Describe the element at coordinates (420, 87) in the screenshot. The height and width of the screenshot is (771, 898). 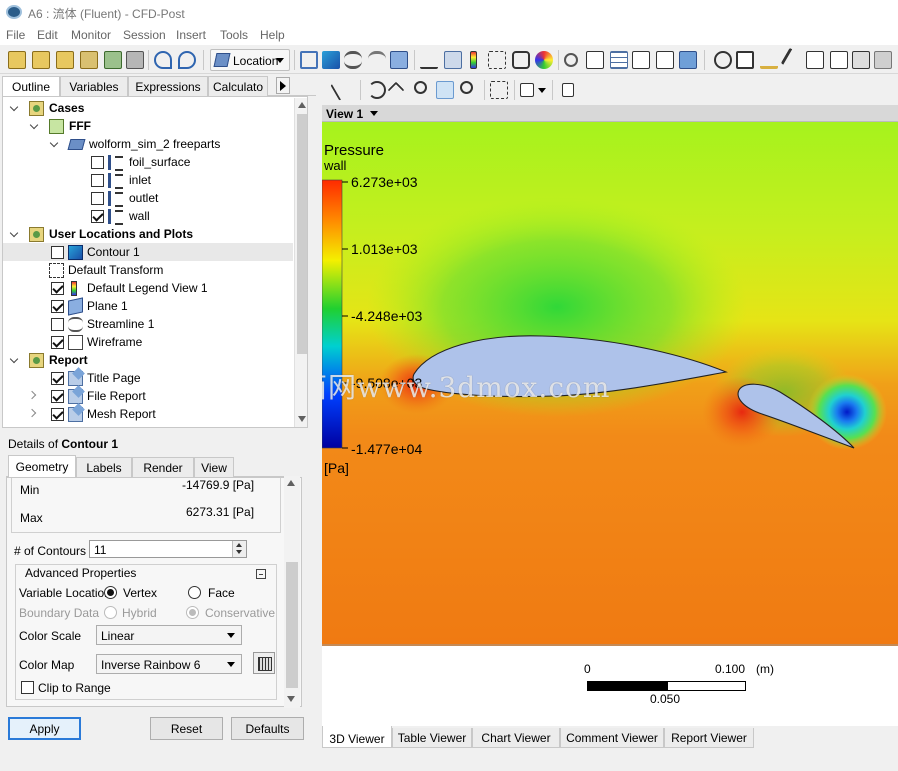
I see `zoom-icon` at that location.